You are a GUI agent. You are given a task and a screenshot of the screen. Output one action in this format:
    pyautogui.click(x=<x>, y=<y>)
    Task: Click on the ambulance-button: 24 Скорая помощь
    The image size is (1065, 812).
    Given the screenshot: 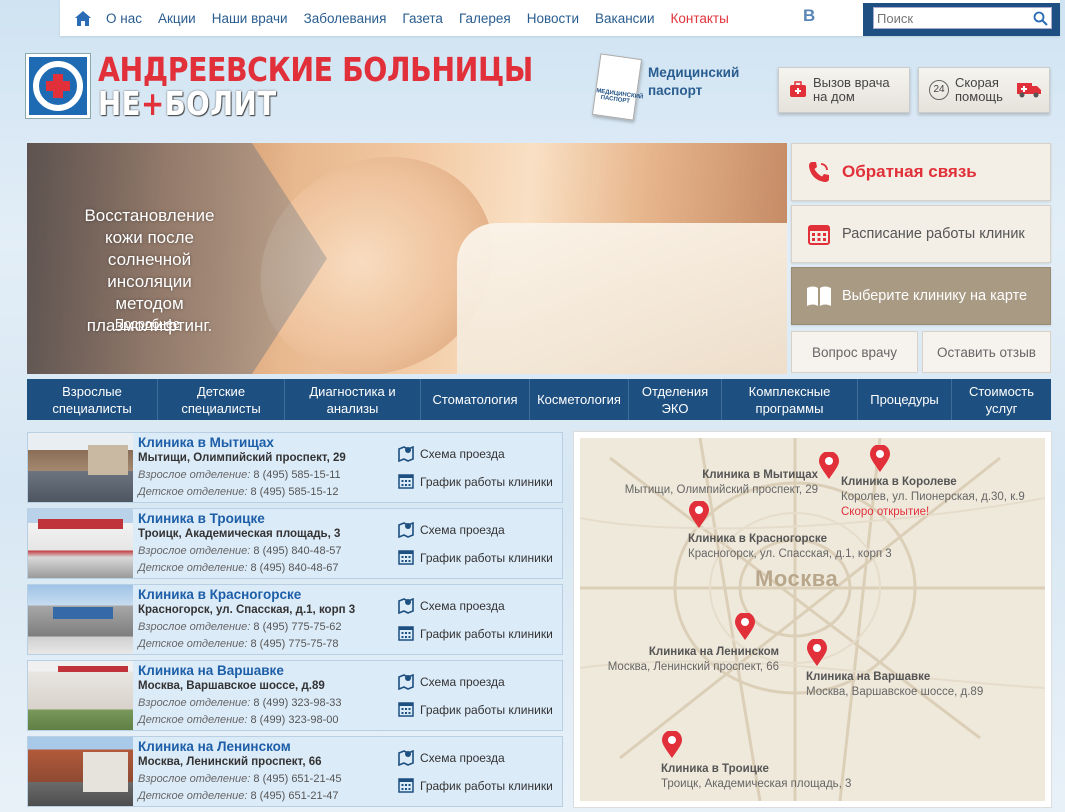 What is the action you would take?
    pyautogui.click(x=984, y=90)
    